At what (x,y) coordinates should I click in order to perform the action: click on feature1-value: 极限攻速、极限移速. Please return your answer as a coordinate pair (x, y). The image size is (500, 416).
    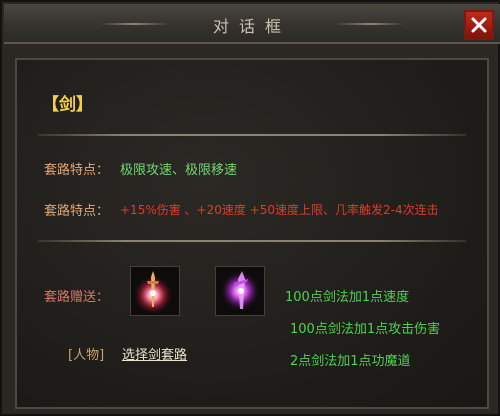
    Looking at the image, I should click on (179, 170).